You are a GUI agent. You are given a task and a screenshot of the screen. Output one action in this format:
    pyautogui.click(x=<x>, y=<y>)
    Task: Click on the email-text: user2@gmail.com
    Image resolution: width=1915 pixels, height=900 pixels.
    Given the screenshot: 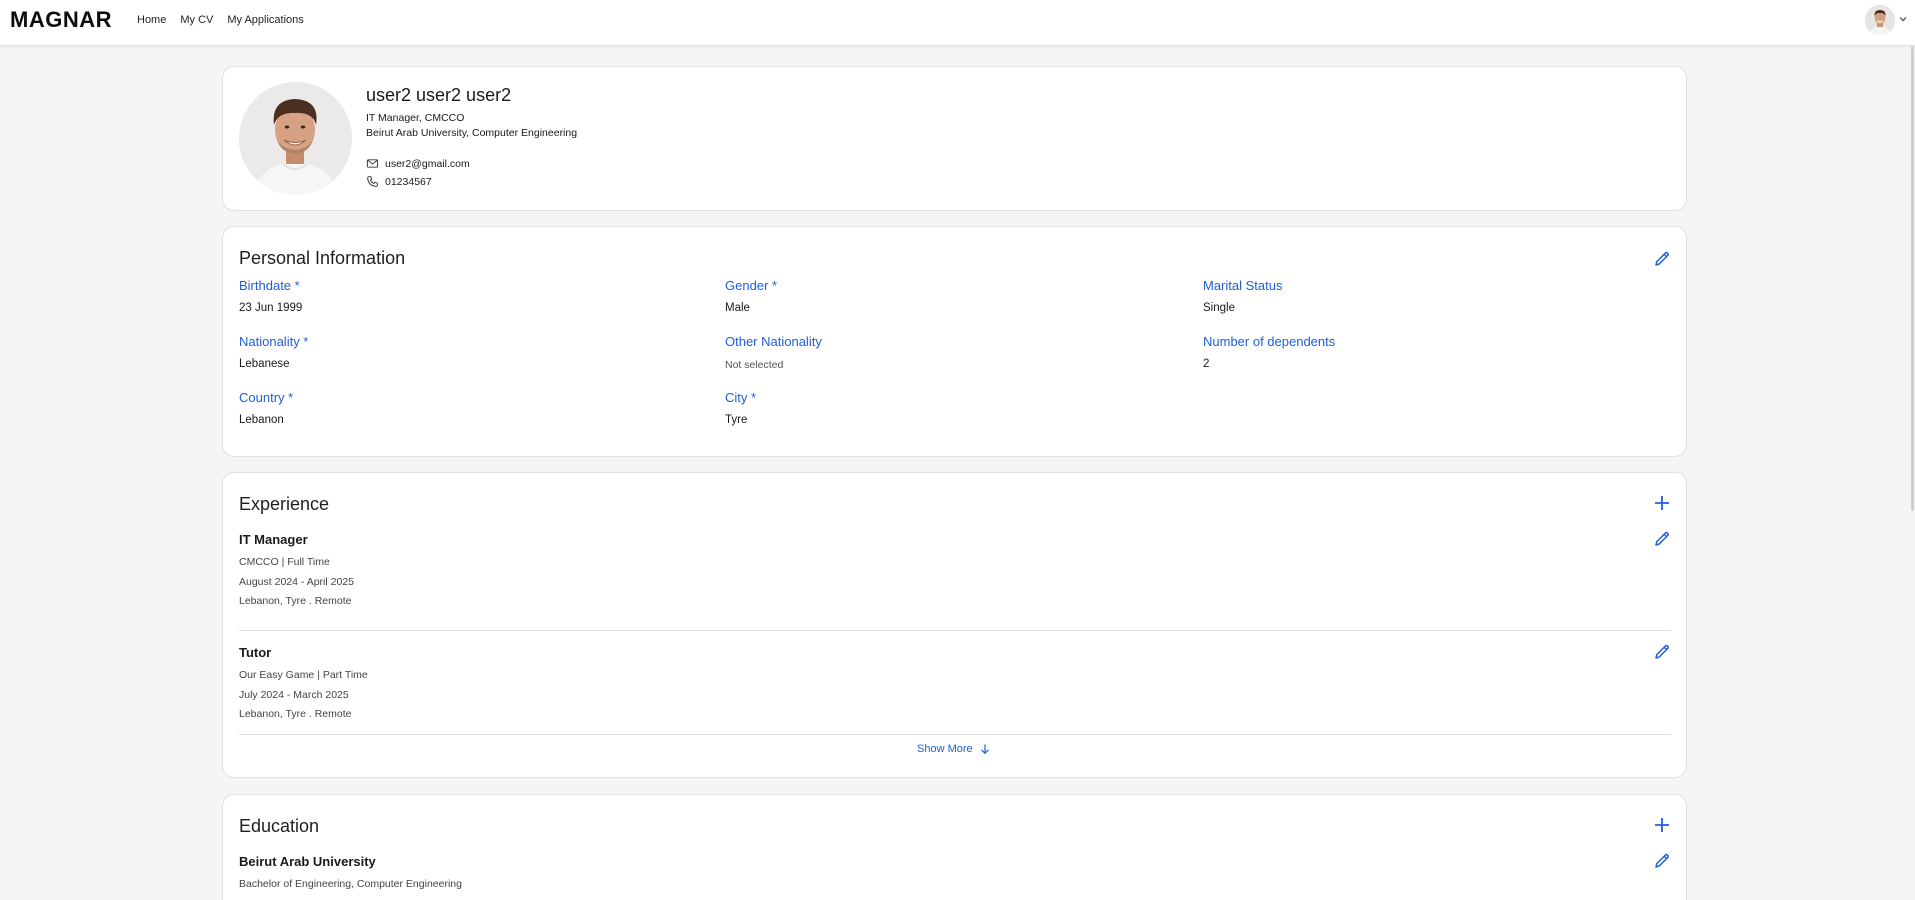 What is the action you would take?
    pyautogui.click(x=427, y=163)
    